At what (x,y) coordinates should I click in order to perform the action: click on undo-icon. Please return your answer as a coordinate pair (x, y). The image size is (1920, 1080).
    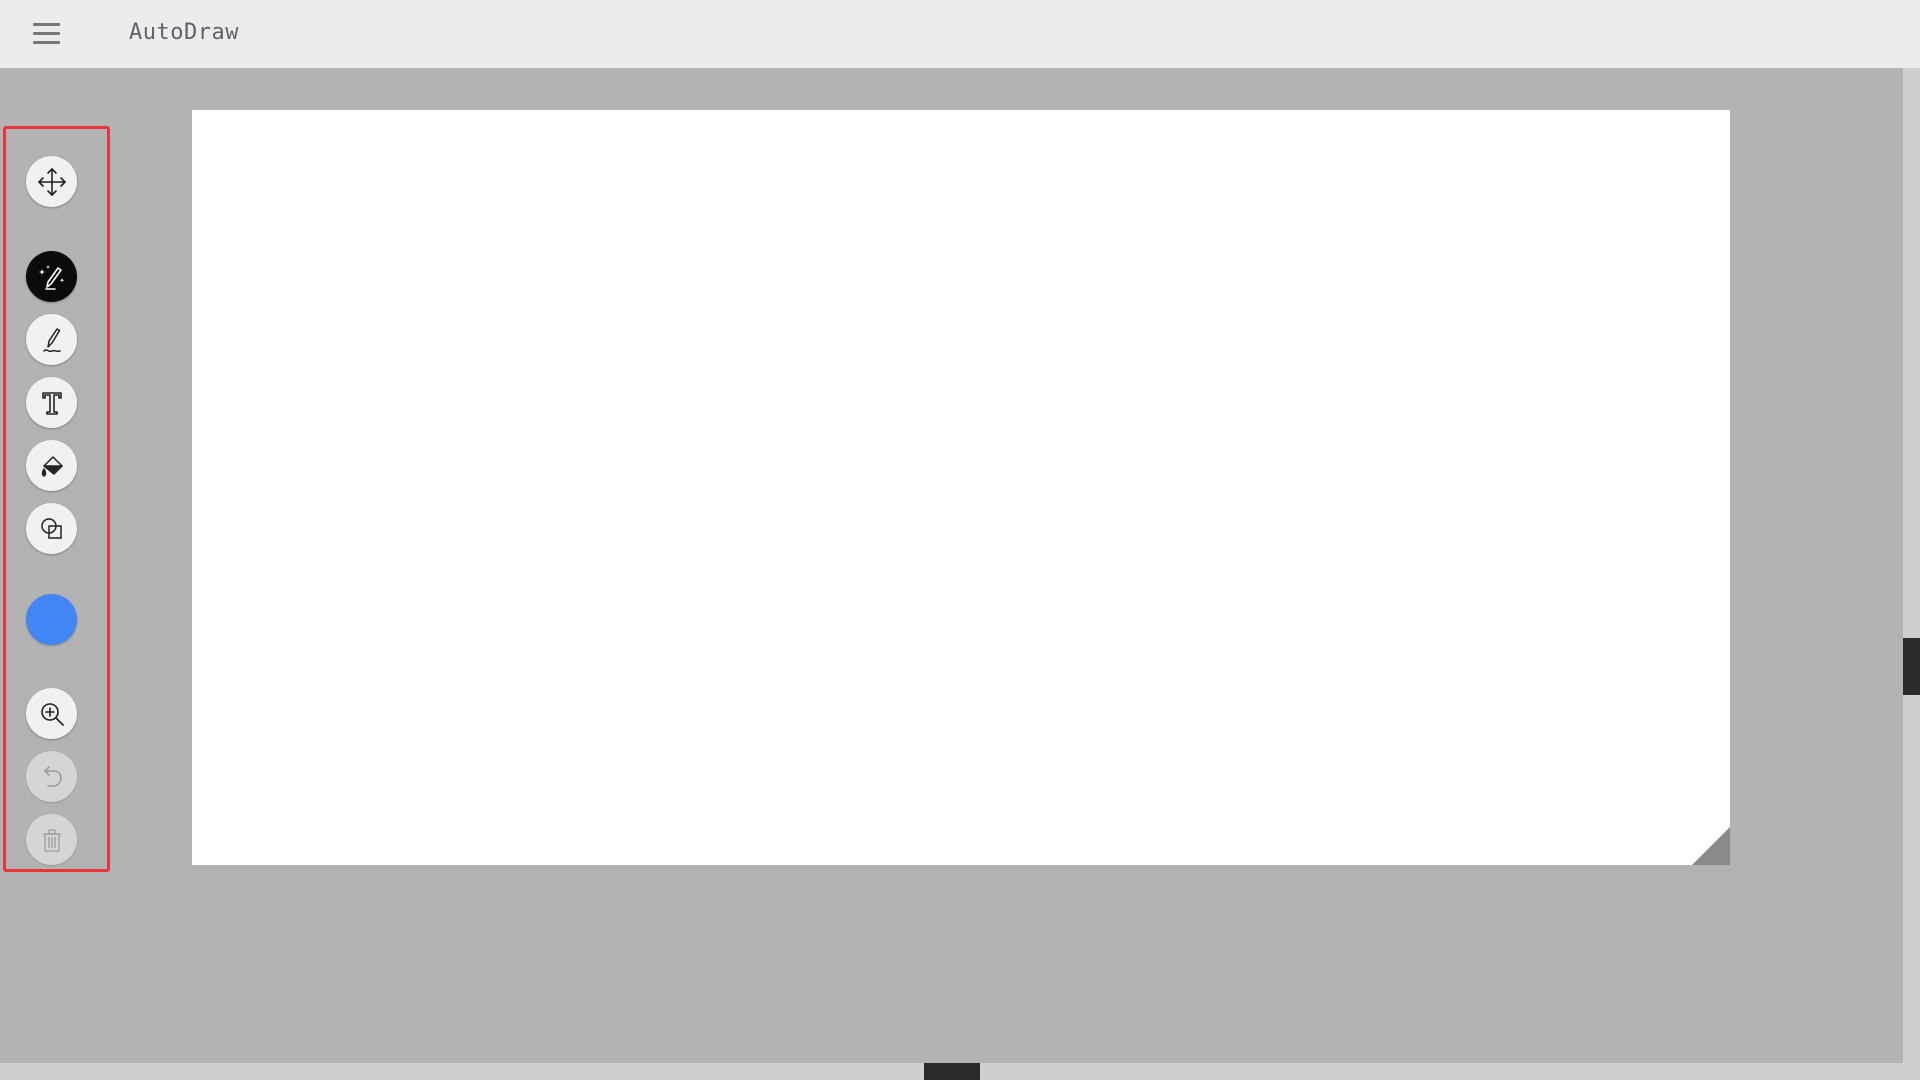
    Looking at the image, I should click on (52, 776).